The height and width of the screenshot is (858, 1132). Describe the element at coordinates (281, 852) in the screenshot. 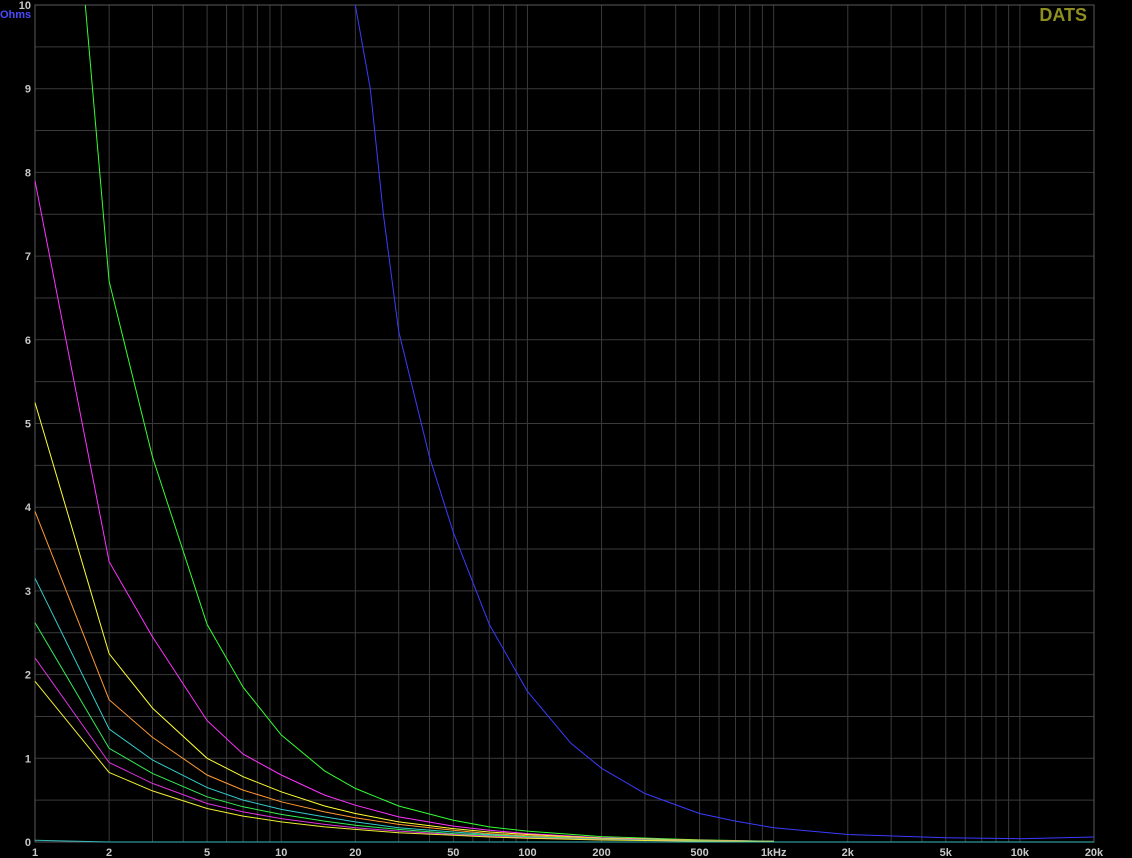

I see `x-tick-label: 10` at that location.